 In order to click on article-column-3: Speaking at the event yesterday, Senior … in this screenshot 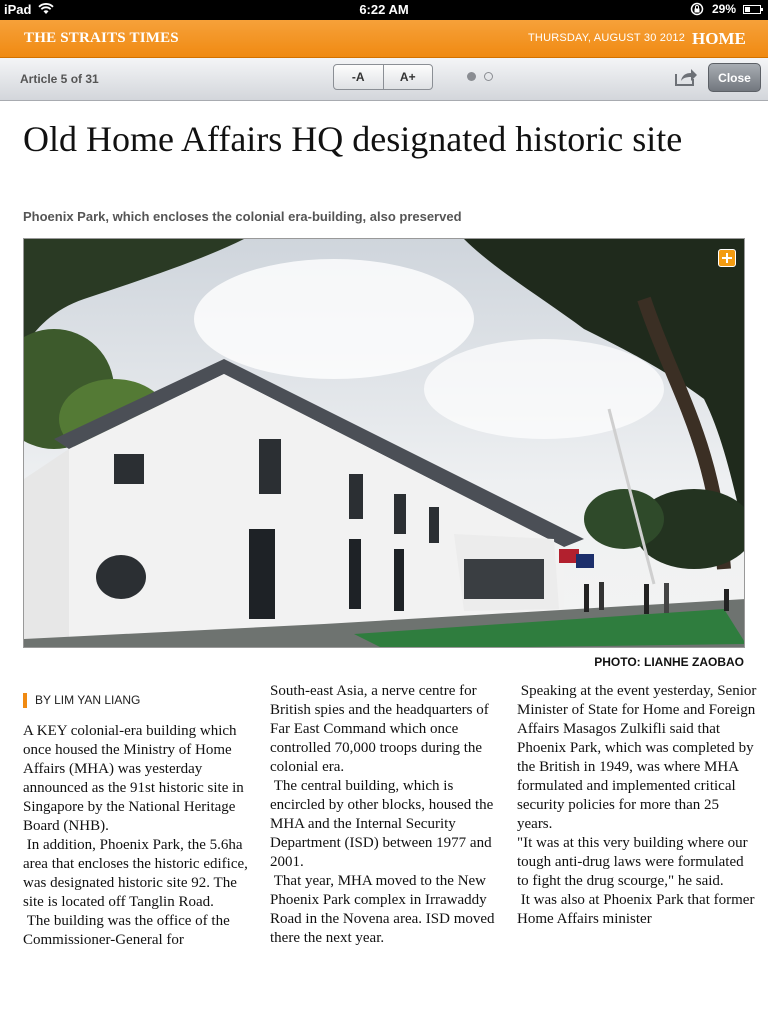, I will do `click(637, 805)`.